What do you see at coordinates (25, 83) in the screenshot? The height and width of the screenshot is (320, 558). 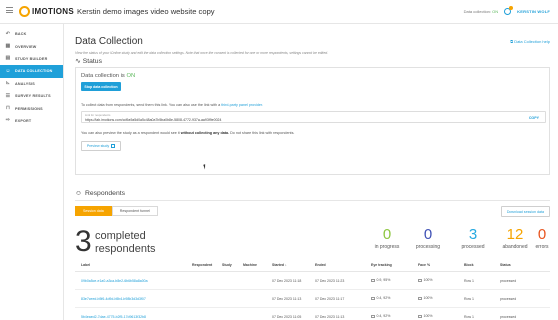 I see `sidebar-item-label: ANALYSIS` at bounding box center [25, 83].